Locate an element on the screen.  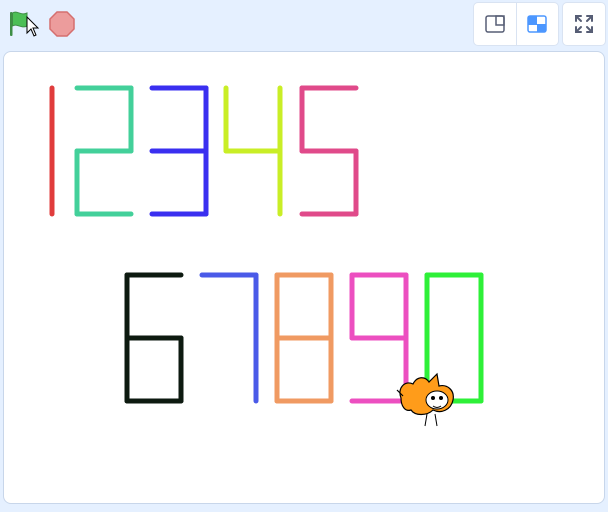
stop-button is located at coordinates (62, 24).